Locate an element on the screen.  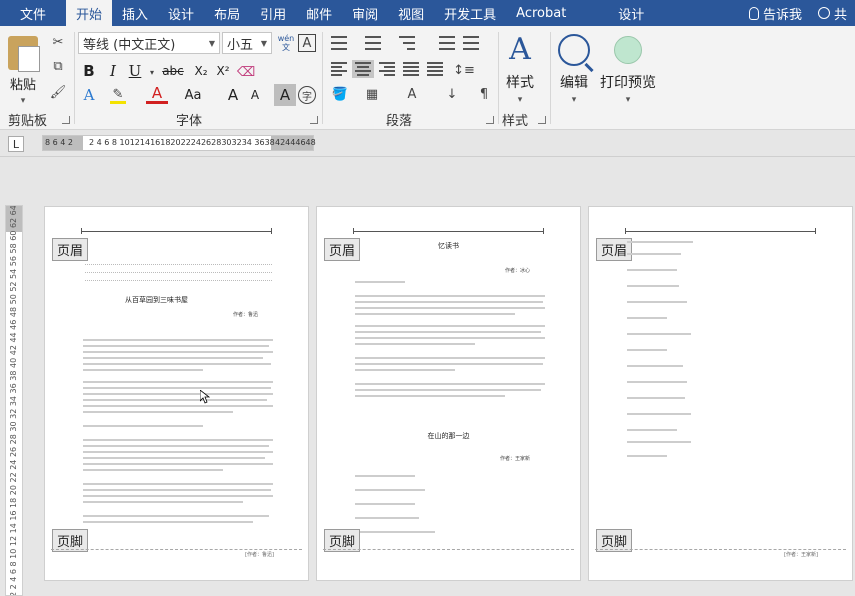
chevron-down-icon: ▾ is located at coordinates (23, 101).